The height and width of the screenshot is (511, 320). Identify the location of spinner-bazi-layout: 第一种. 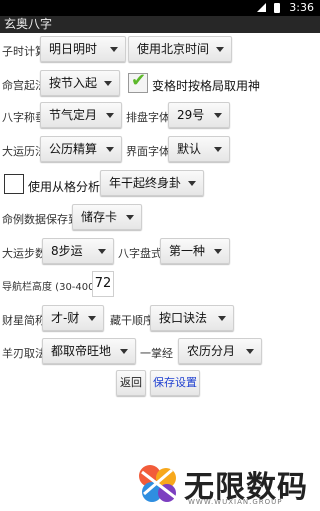
(195, 251).